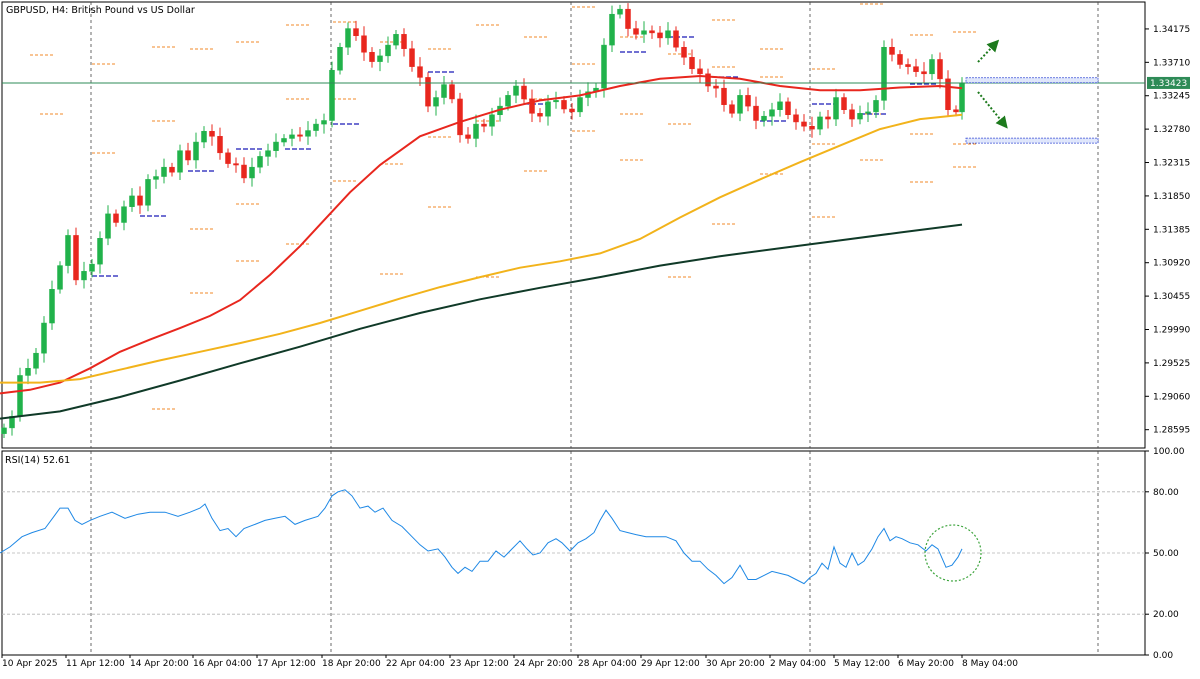  Describe the element at coordinates (286, 664) in the screenshot. I see `x-tick-label: 17 Apr 12:00` at that location.